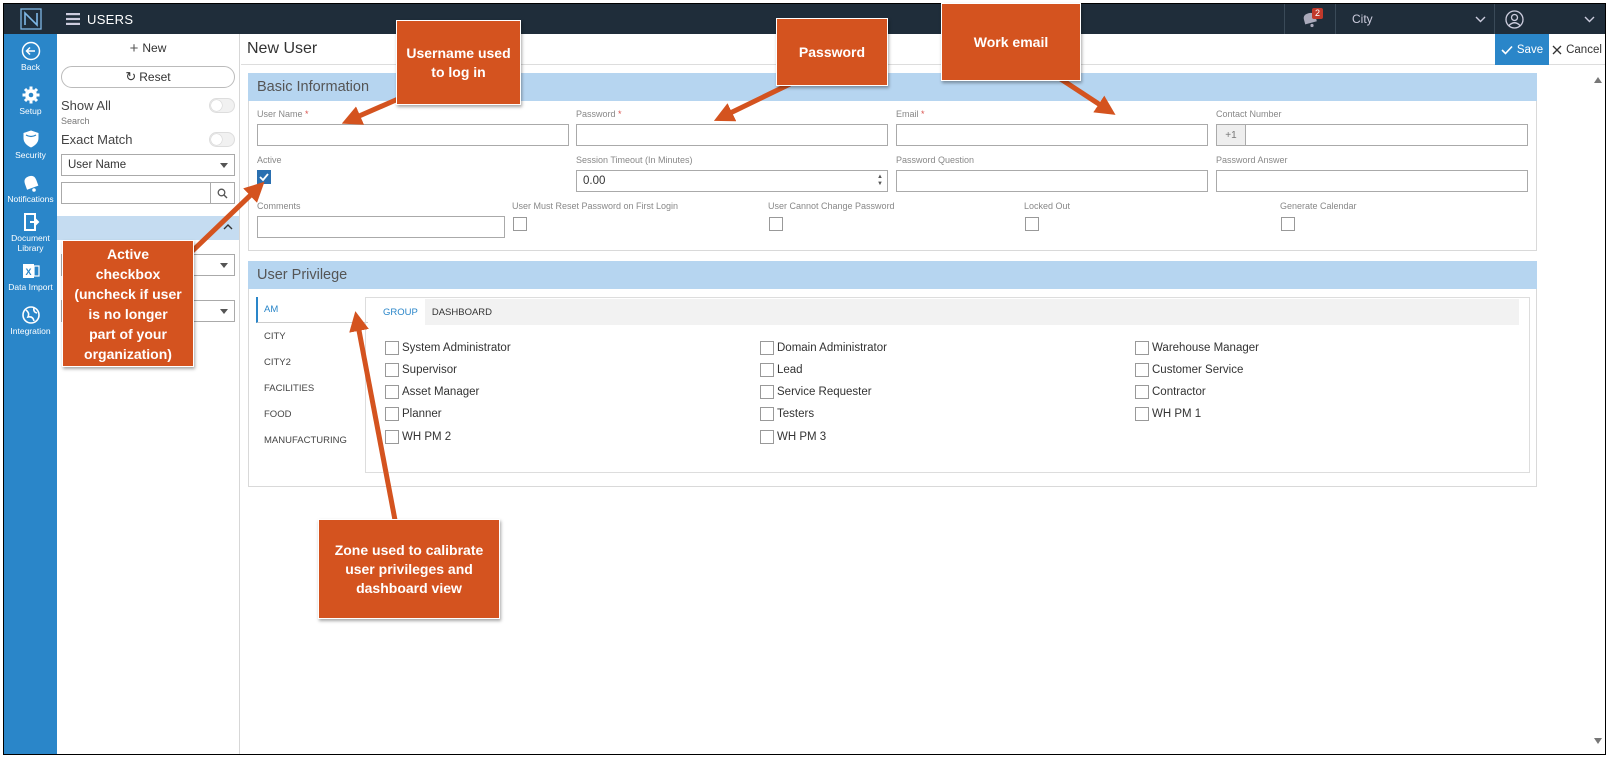 The image size is (1612, 759). Describe the element at coordinates (1557, 49) in the screenshot. I see `close-icon` at that location.